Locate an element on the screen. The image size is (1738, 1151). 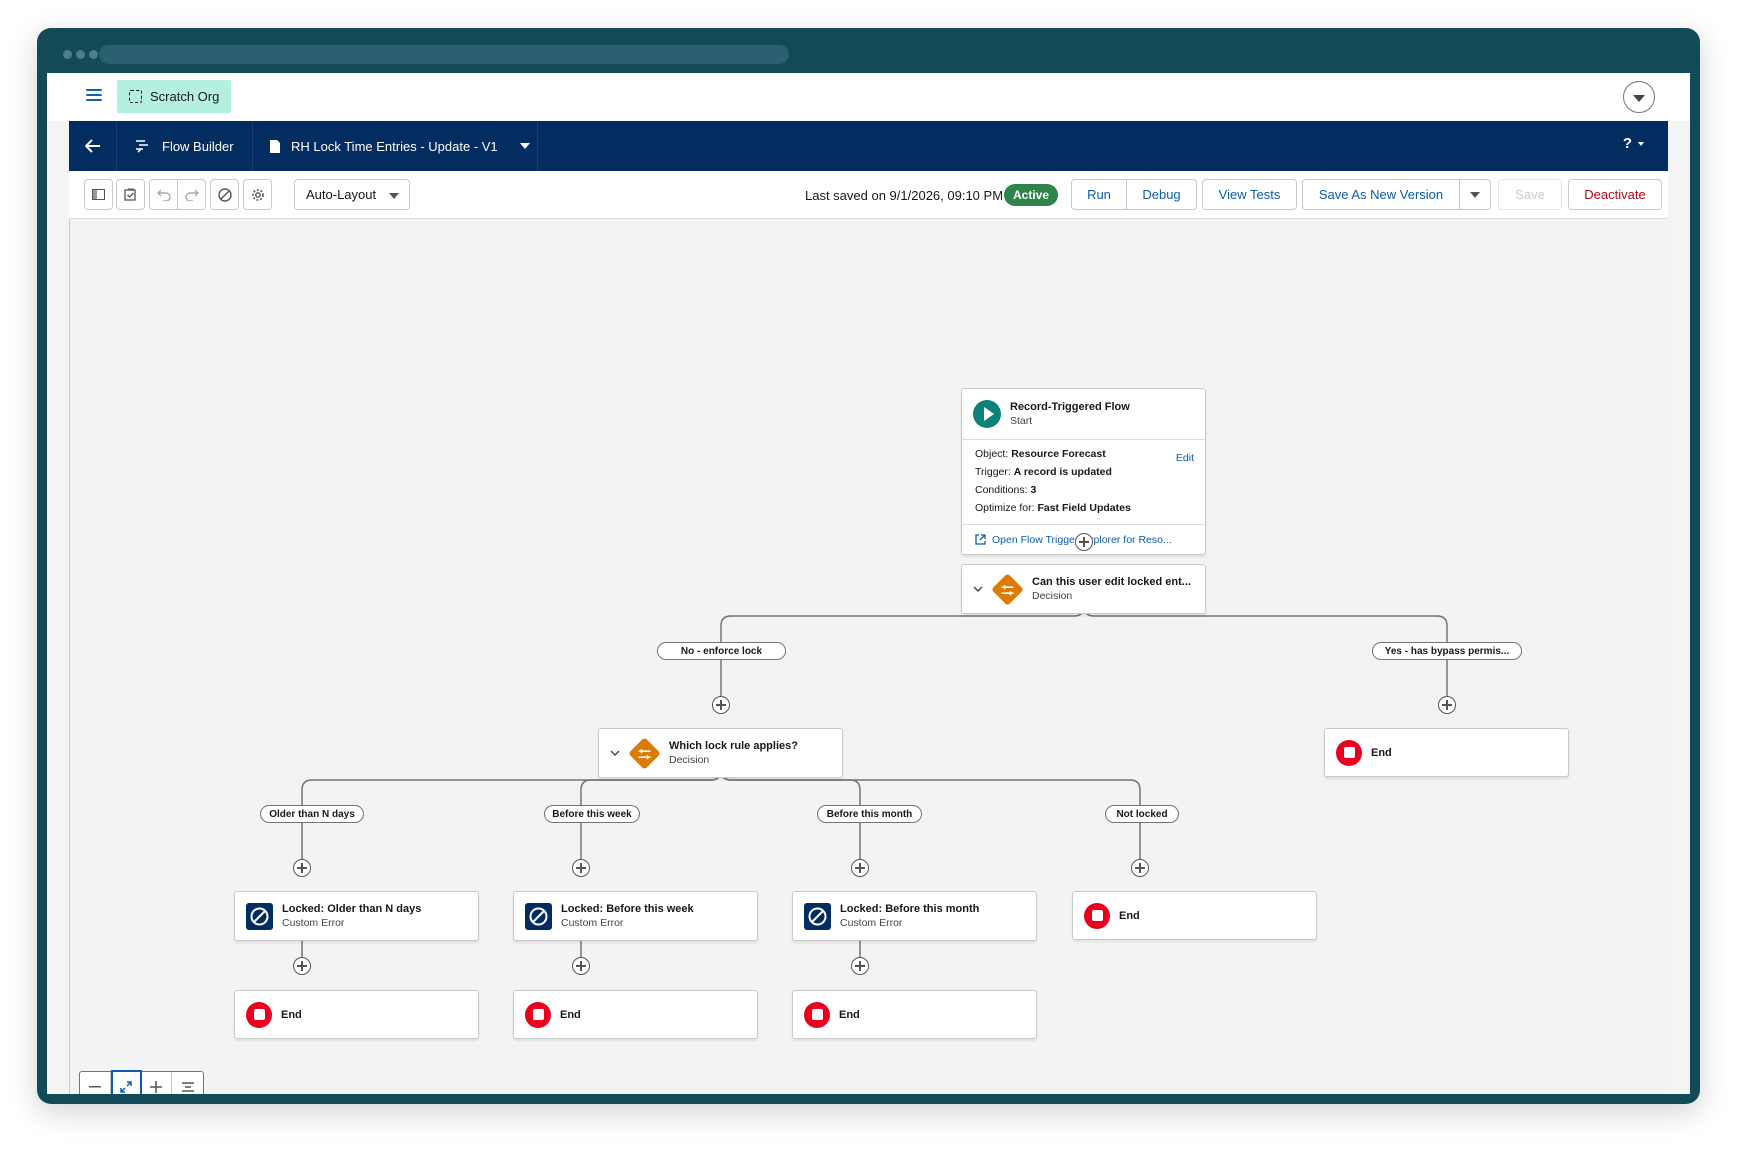
trigger-value: A record is updated is located at coordinates (1062, 472).